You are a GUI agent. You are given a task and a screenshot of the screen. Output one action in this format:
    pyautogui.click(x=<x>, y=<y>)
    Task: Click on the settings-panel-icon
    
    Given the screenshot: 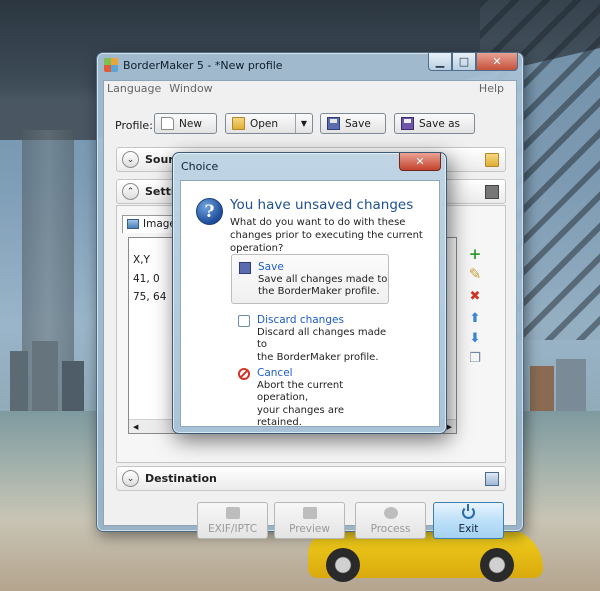 What is the action you would take?
    pyautogui.click(x=492, y=192)
    